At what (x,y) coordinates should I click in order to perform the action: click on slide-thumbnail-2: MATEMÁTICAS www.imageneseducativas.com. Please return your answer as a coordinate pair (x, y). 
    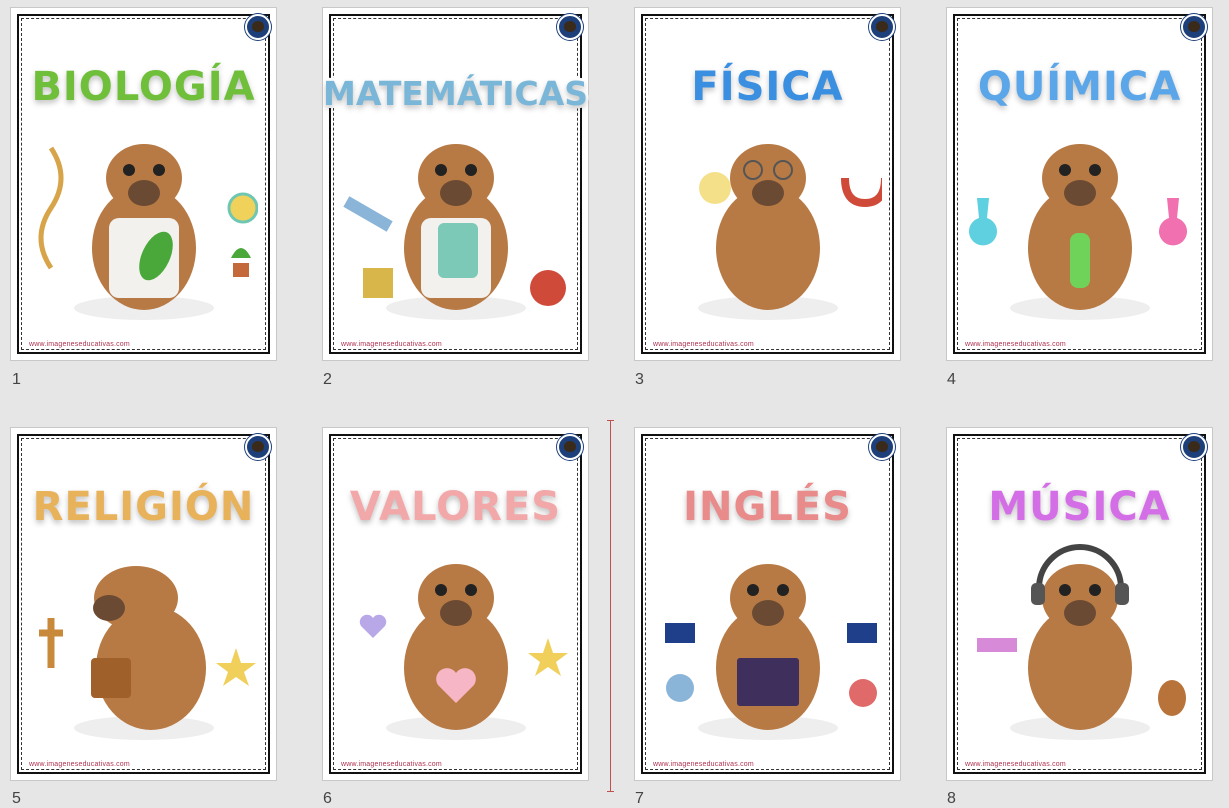
    Looking at the image, I should click on (455, 184).